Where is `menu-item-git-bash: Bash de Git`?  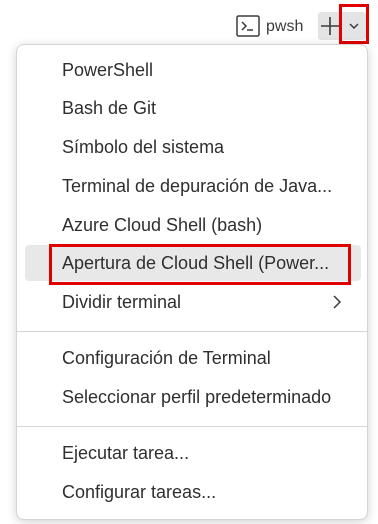
menu-item-git-bash: Bash de Git is located at coordinates (193, 108).